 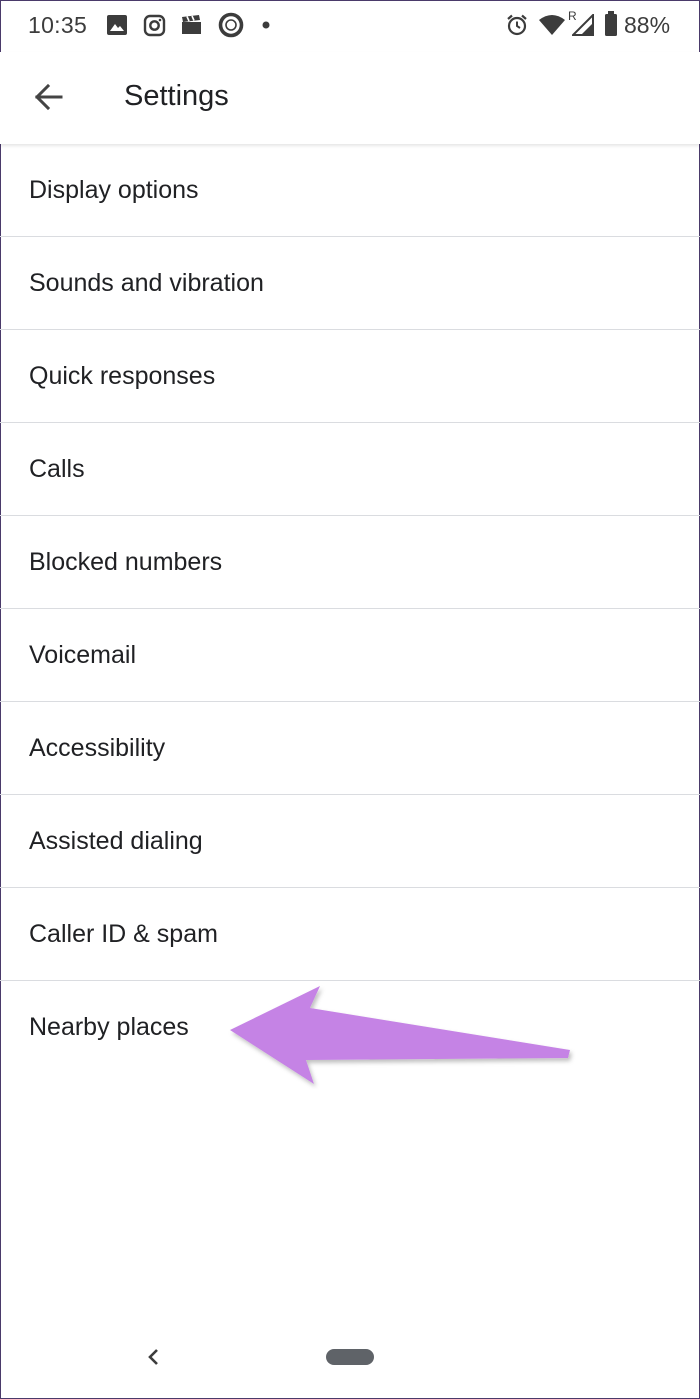 I want to click on signal-icon, so click(x=583, y=25).